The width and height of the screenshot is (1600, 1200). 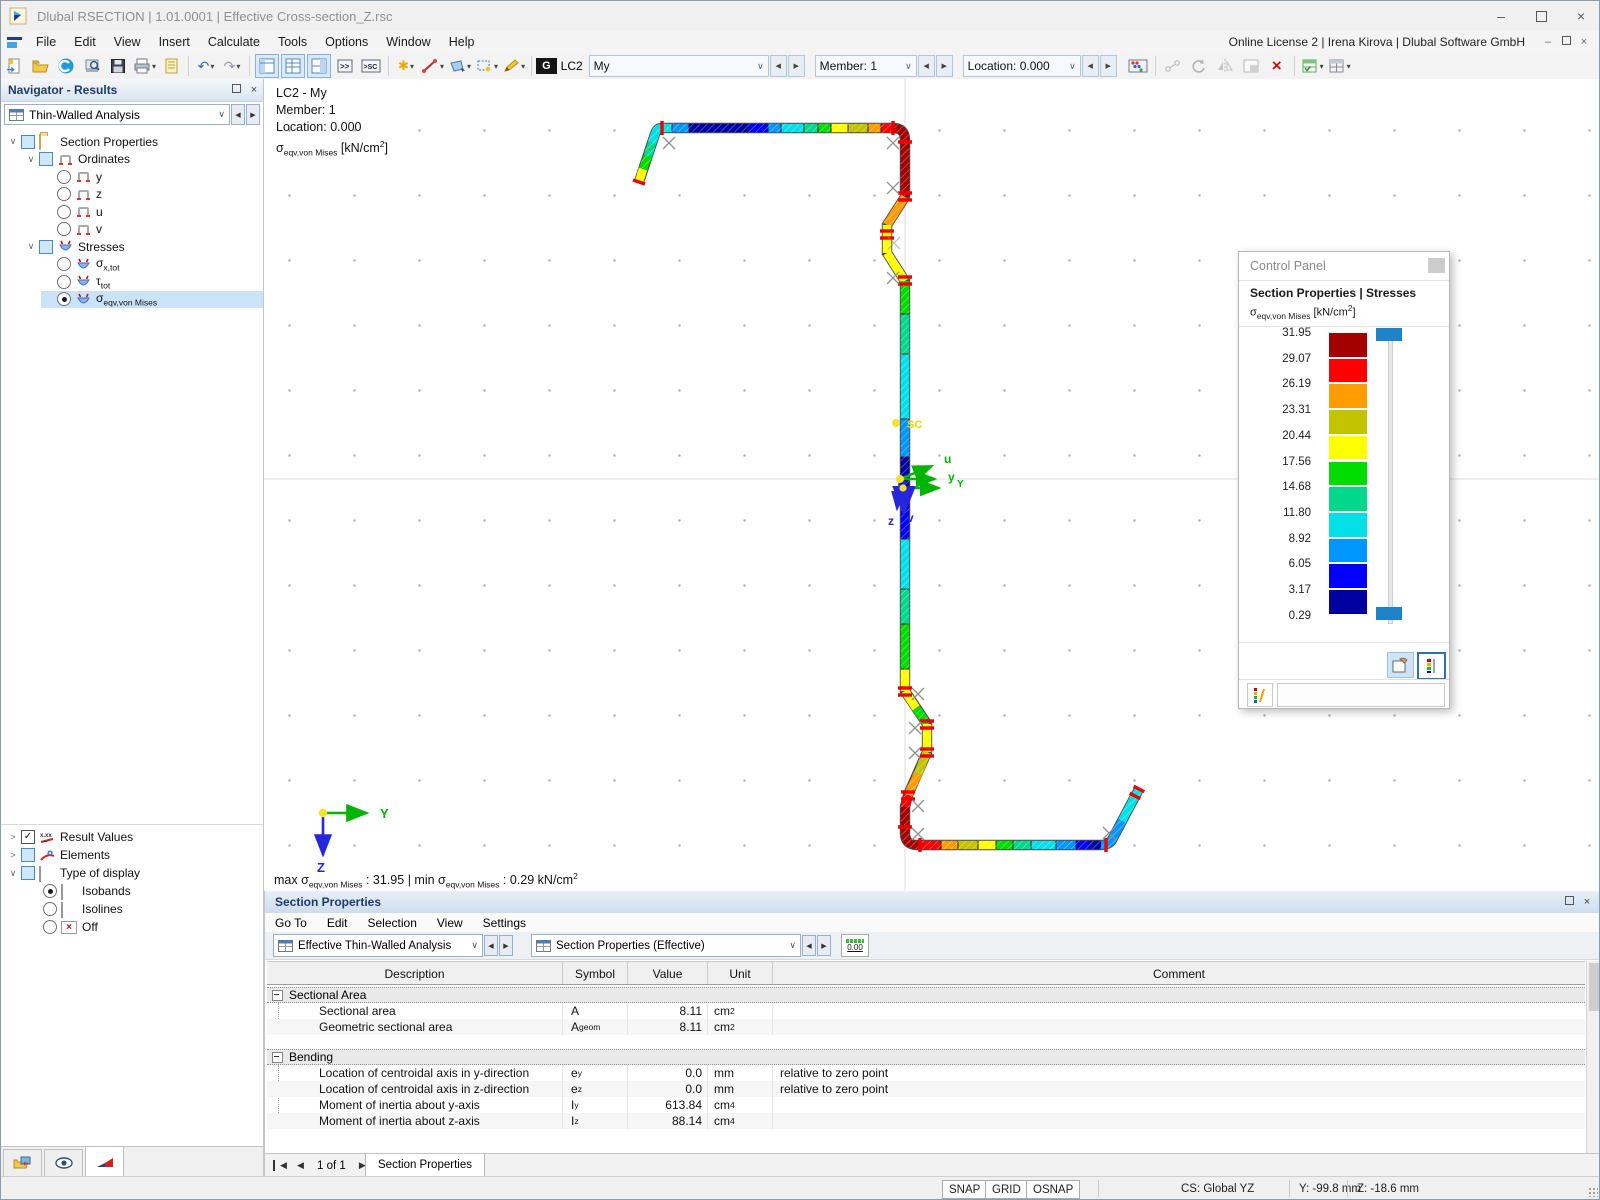 What do you see at coordinates (1566, 42) in the screenshot?
I see `mdi-restore-button` at bounding box center [1566, 42].